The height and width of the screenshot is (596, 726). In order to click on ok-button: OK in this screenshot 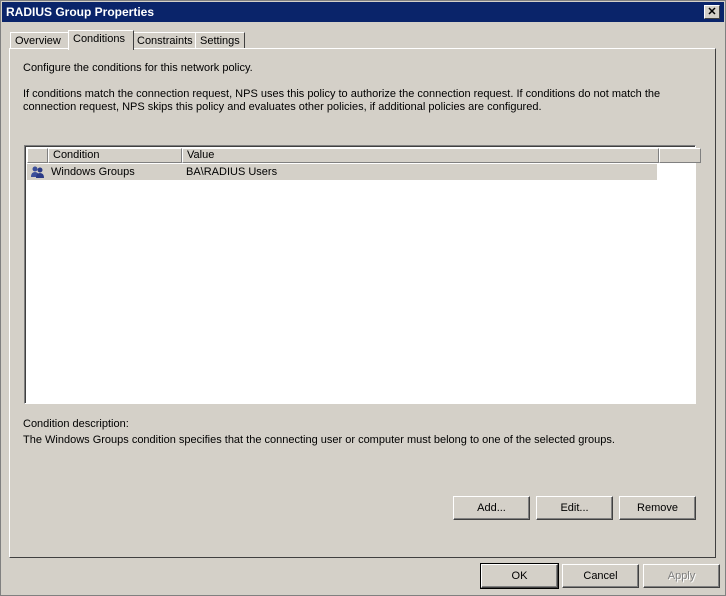, I will do `click(519, 576)`.